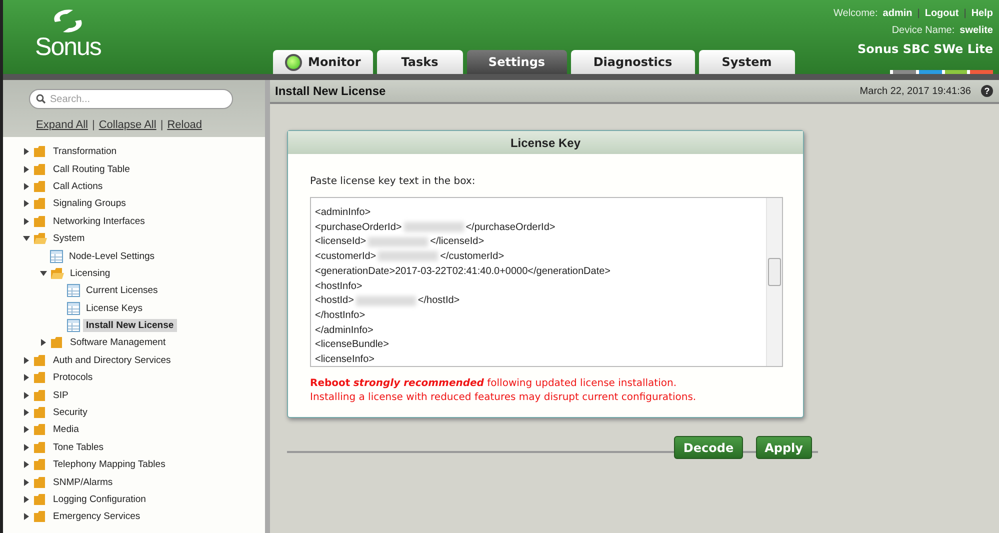  I want to click on warning-note: Installing a license with reduced features may disrupt current configurations., so click(504, 398).